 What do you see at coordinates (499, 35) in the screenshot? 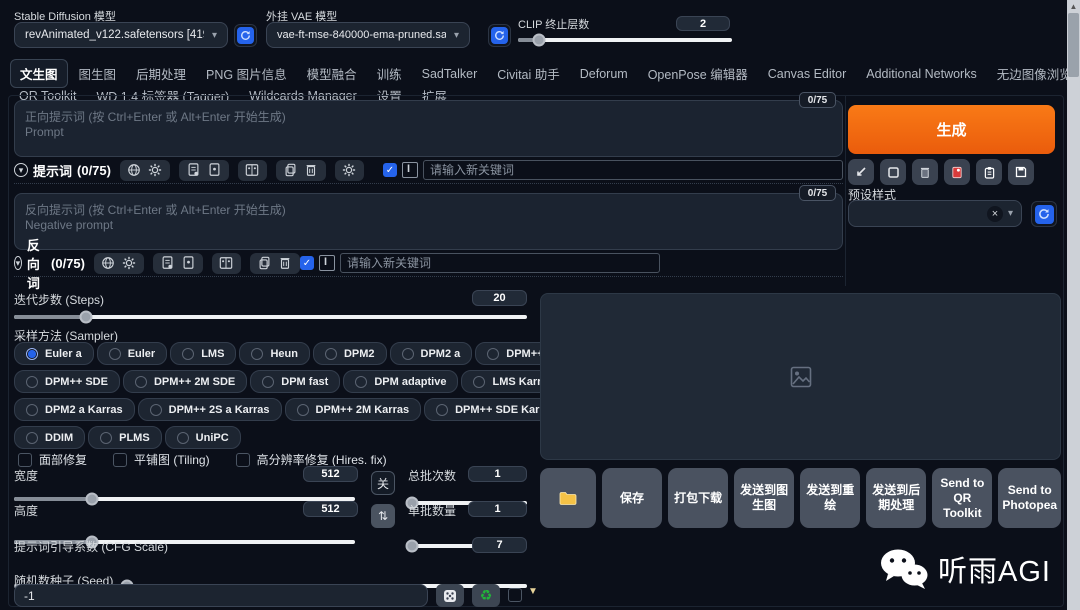
I see `vae-refresh-button` at bounding box center [499, 35].